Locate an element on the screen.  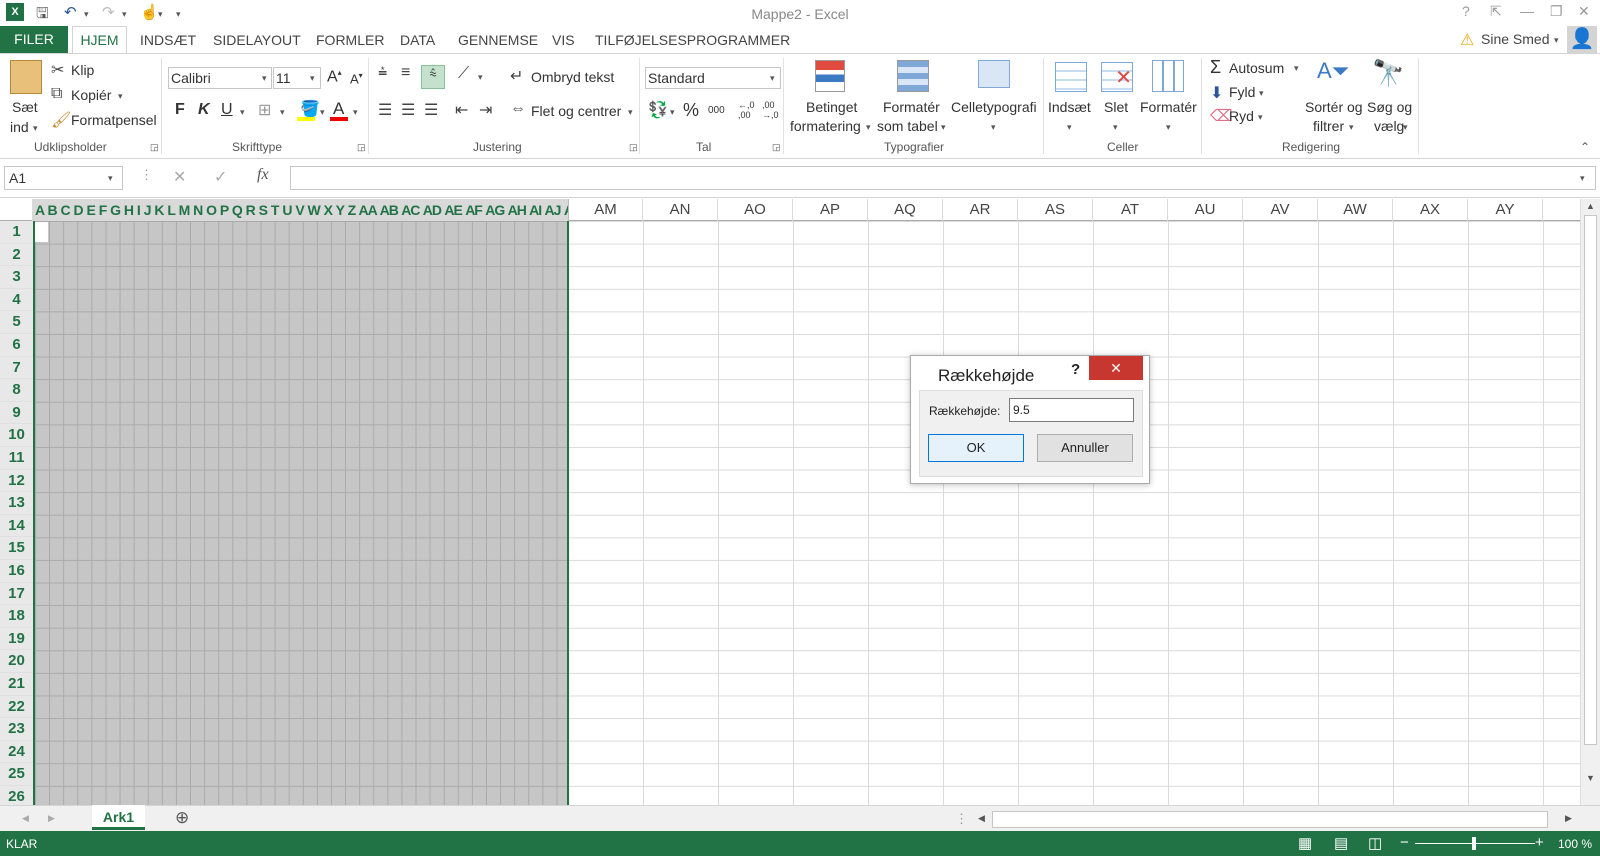
italic-button: K is located at coordinates (204, 110).